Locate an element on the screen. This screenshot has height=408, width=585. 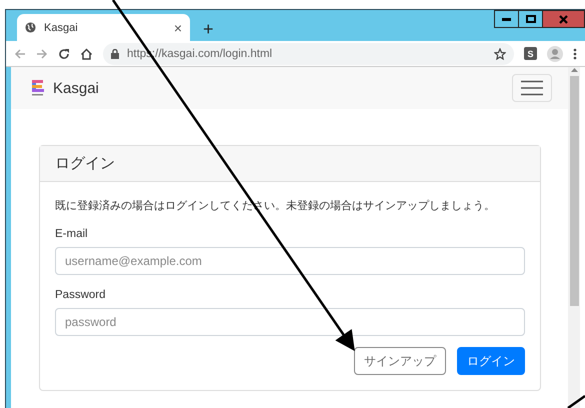
minimize-icon is located at coordinates (506, 19).